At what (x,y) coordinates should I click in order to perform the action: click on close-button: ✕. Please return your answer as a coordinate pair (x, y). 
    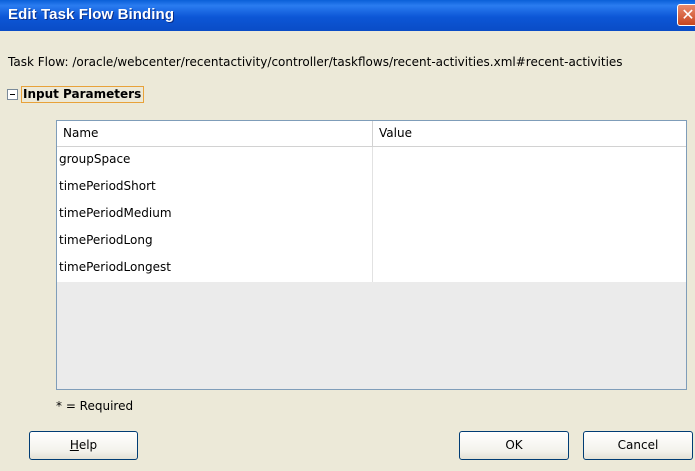
    Looking at the image, I should click on (686, 15).